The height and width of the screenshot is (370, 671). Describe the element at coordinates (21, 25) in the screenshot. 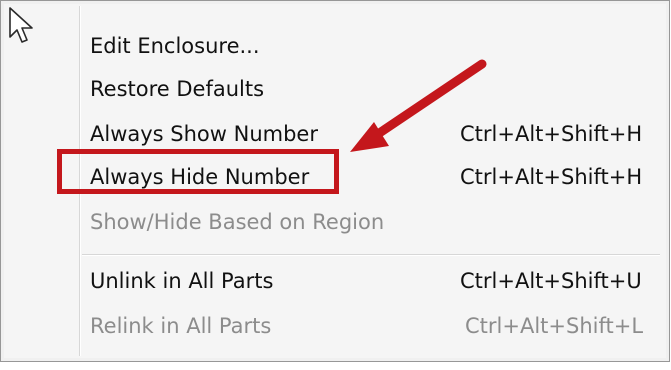

I see `mouse-pointer-icon` at that location.